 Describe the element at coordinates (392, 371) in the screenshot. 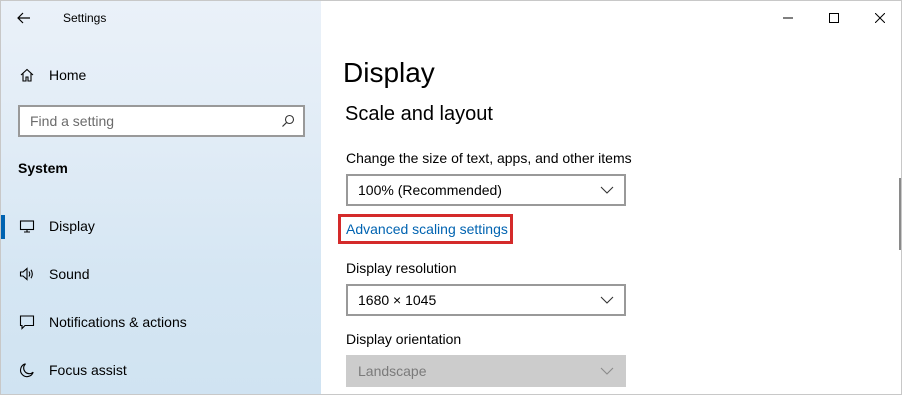

I see `orientation-value: Landscape` at that location.